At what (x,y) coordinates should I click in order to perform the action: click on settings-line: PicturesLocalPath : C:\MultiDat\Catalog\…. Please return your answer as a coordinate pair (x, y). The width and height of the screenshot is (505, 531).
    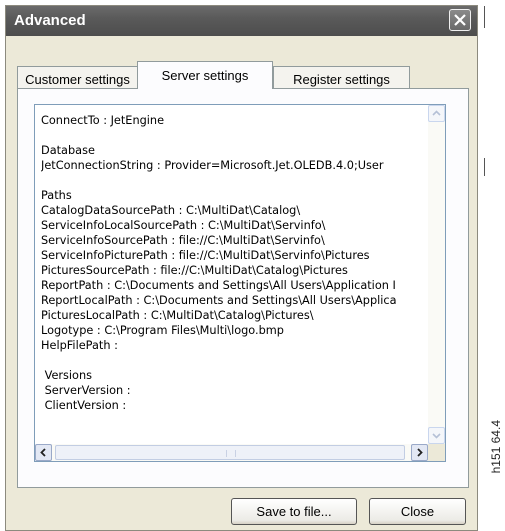
    Looking at the image, I should click on (177, 315).